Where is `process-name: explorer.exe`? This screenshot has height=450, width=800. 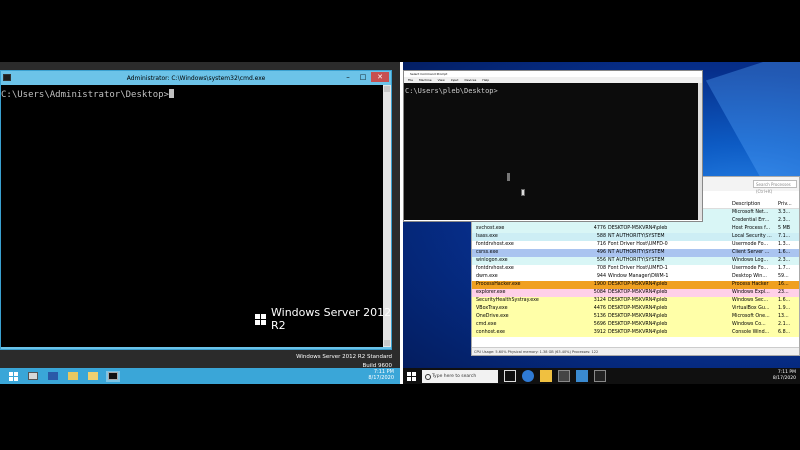 process-name: explorer.exe is located at coordinates (491, 292).